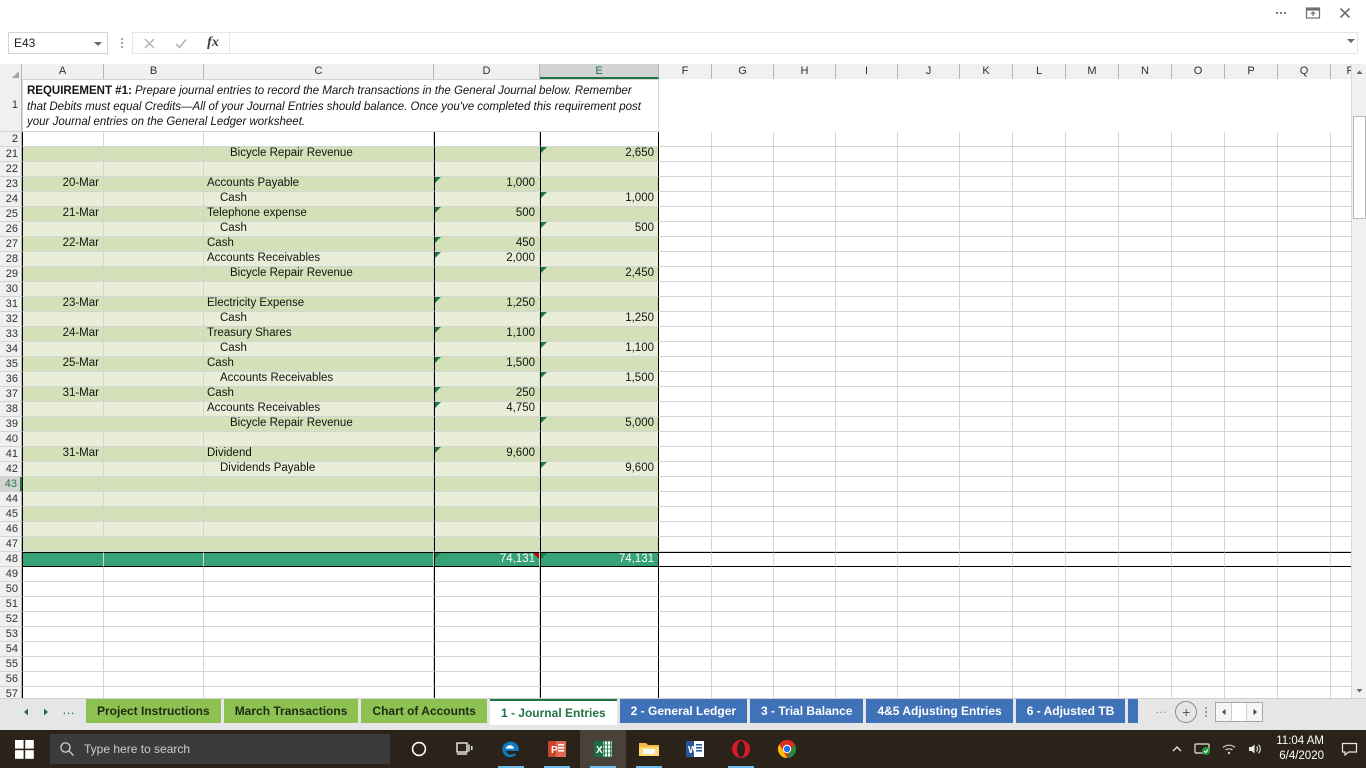 The image size is (1366, 768). Describe the element at coordinates (1251, 439) in the screenshot. I see `cell-P40` at that location.